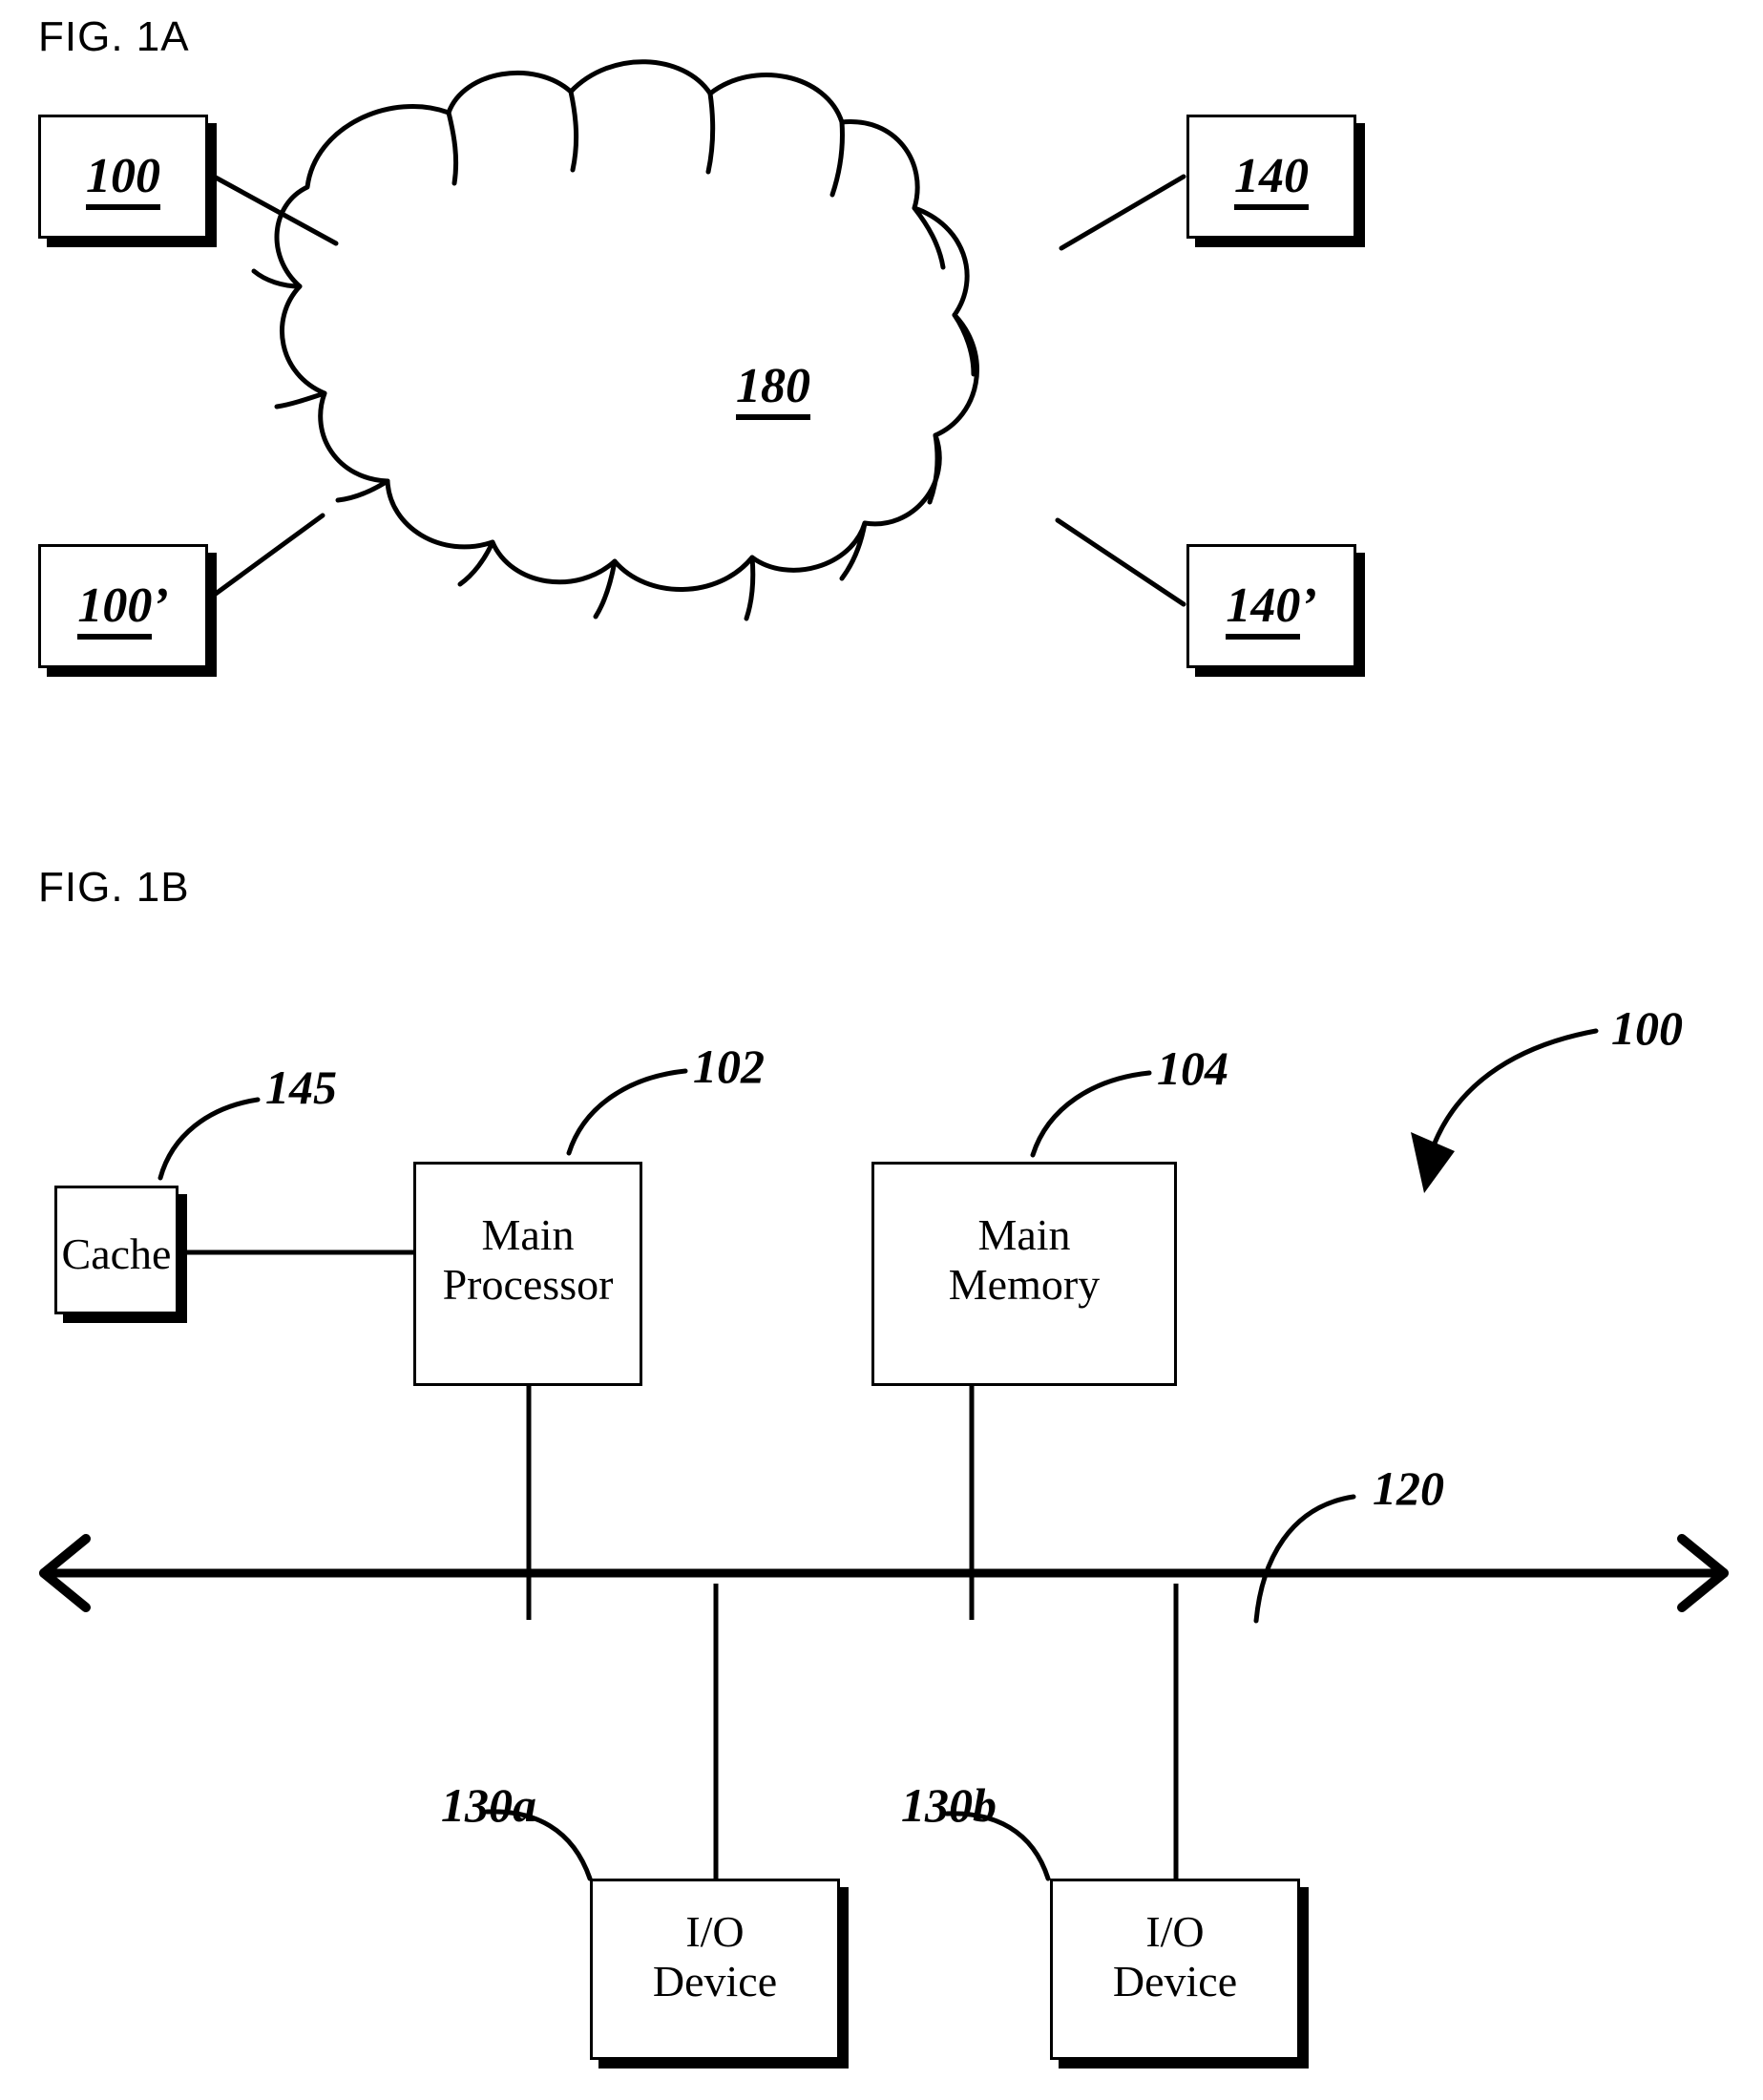 This screenshot has height=2100, width=1763. I want to click on node-ref-100: 100, so click(123, 179).